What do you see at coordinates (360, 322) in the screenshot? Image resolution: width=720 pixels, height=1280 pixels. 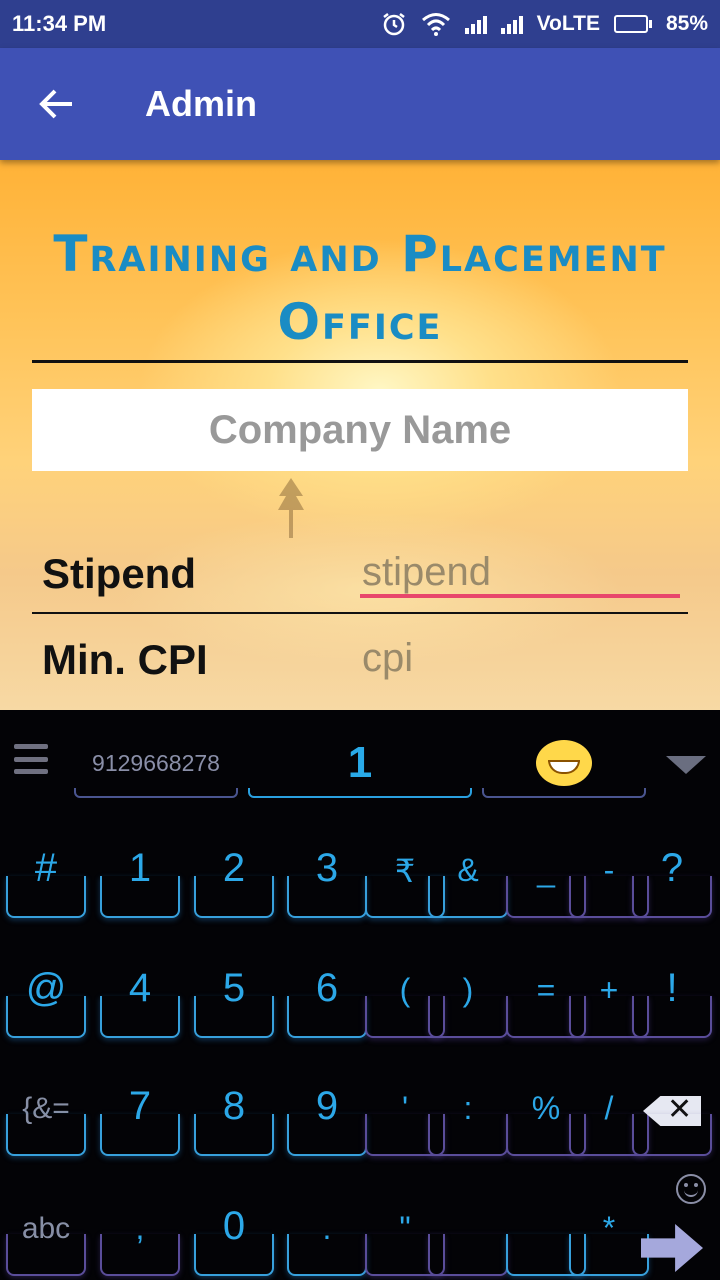 I see `heading-line-2: Office` at bounding box center [360, 322].